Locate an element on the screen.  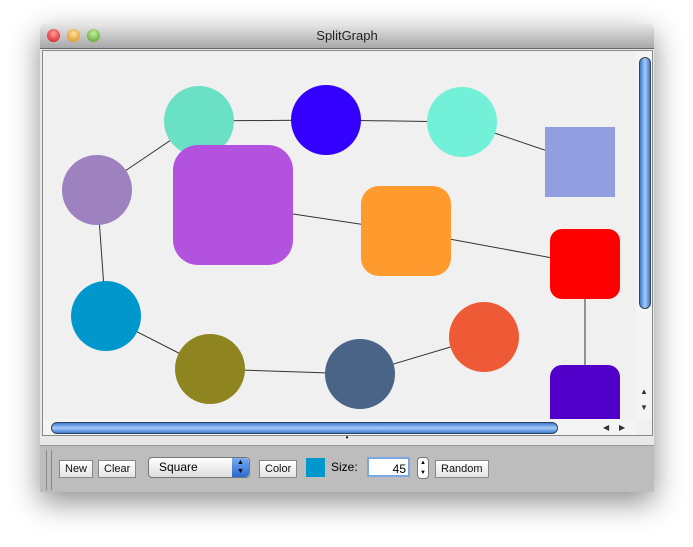
horizontal-scroll-thumb is located at coordinates (304, 428).